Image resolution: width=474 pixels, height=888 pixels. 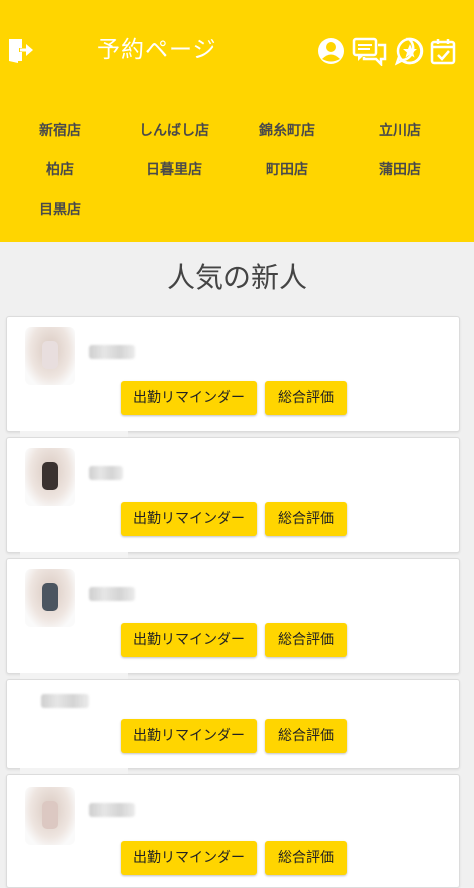 What do you see at coordinates (400, 169) in the screenshot?
I see `store-link-kamata: 蒲田店` at bounding box center [400, 169].